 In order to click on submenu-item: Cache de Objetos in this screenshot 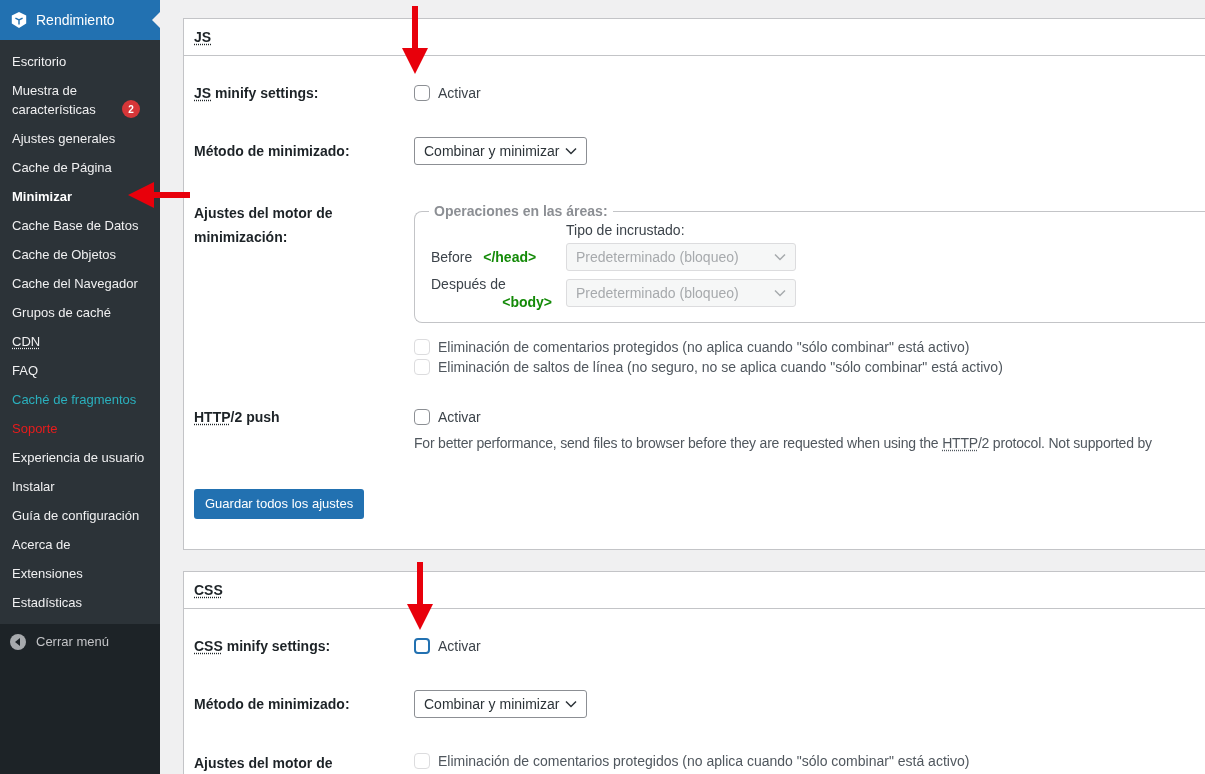, I will do `click(64, 254)`.